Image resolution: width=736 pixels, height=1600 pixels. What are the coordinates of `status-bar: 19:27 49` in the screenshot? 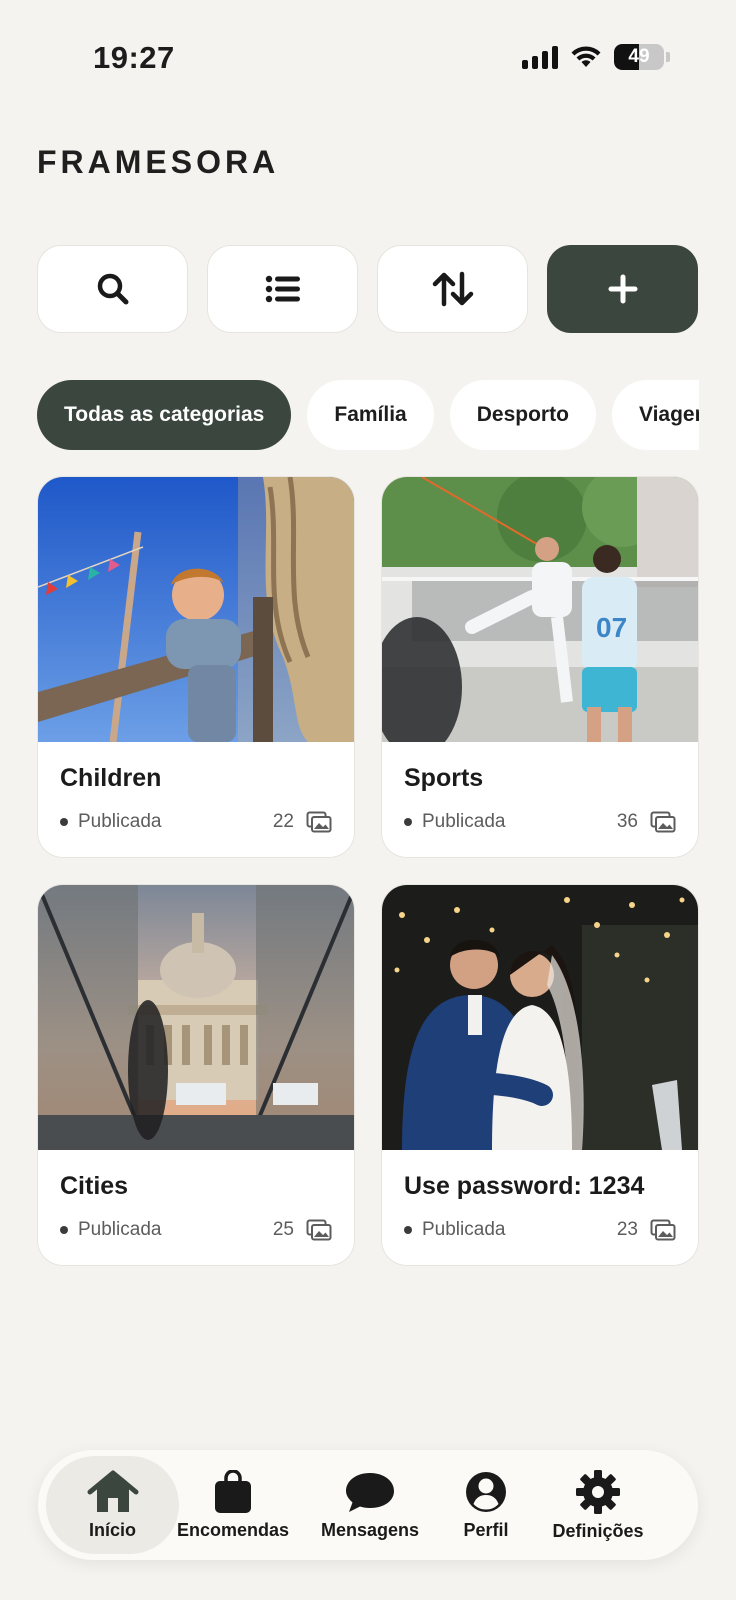 It's located at (368, 60).